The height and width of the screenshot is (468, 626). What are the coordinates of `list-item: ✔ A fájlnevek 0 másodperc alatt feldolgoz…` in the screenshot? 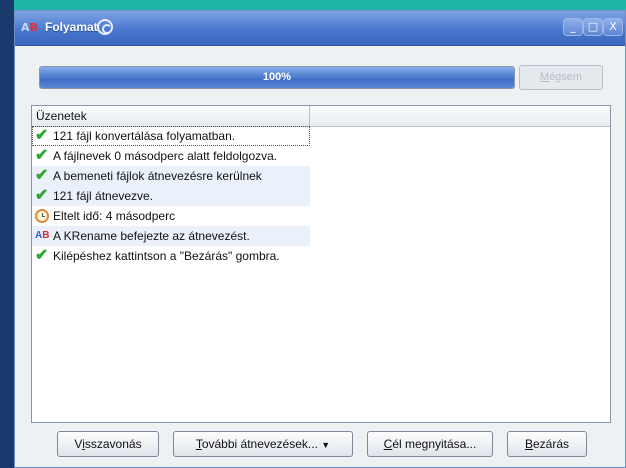 It's located at (171, 156).